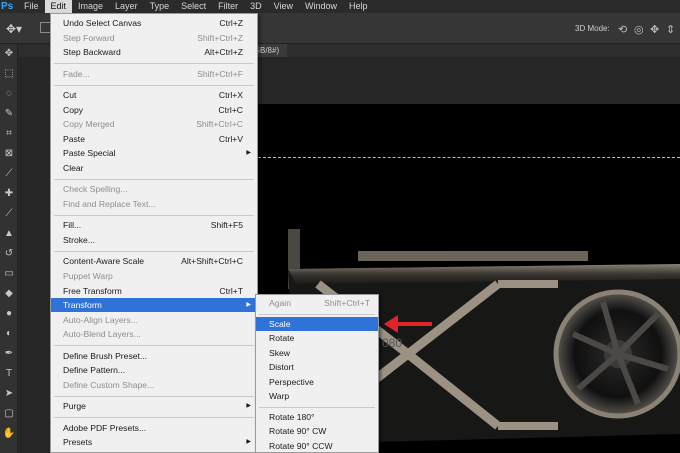 This screenshot has height=453, width=680. What do you see at coordinates (9, 74) in the screenshot?
I see `marquee-icon: ⬚` at bounding box center [9, 74].